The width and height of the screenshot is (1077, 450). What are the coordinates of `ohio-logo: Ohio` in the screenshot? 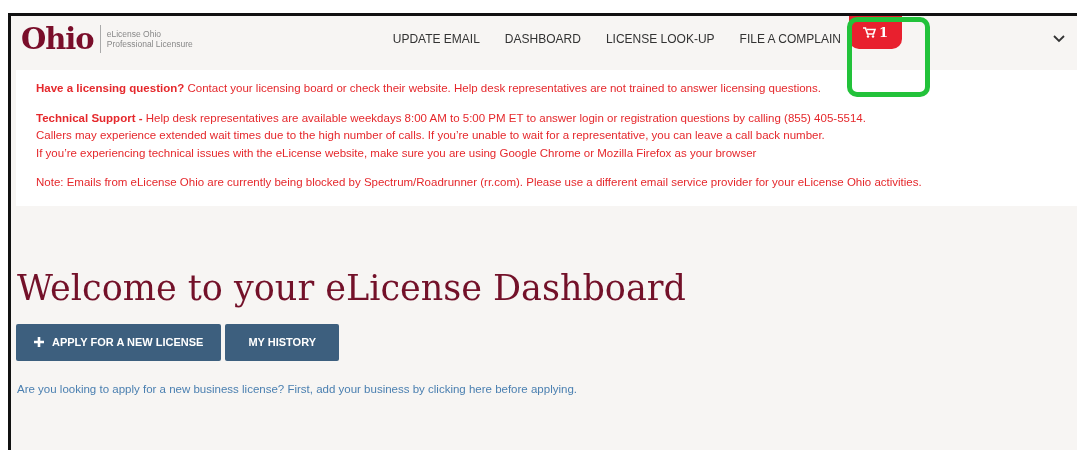 It's located at (57, 39).